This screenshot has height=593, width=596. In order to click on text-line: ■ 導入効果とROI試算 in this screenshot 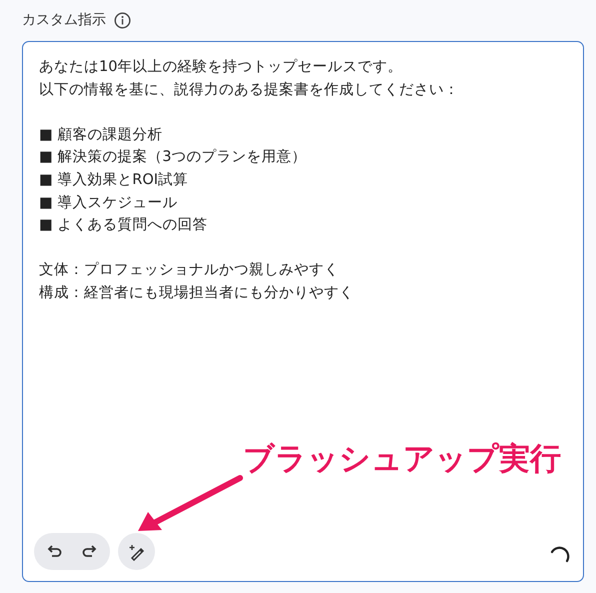, I will do `click(114, 180)`.